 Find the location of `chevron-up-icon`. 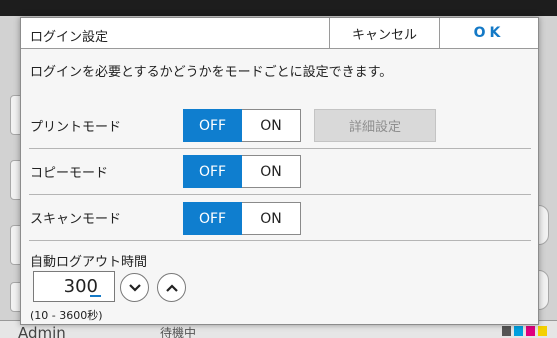

chevron-up-icon is located at coordinates (171, 287).